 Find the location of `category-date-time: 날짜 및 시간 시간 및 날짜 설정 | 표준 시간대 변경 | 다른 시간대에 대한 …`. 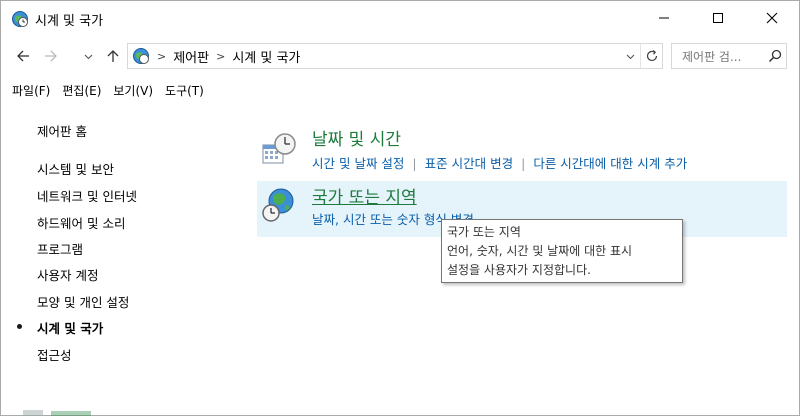

category-date-time: 날짜 및 시간 시간 및 날짜 설정 | 표준 시간대 변경 | 다른 시간대에 대한 … is located at coordinates (522, 150).